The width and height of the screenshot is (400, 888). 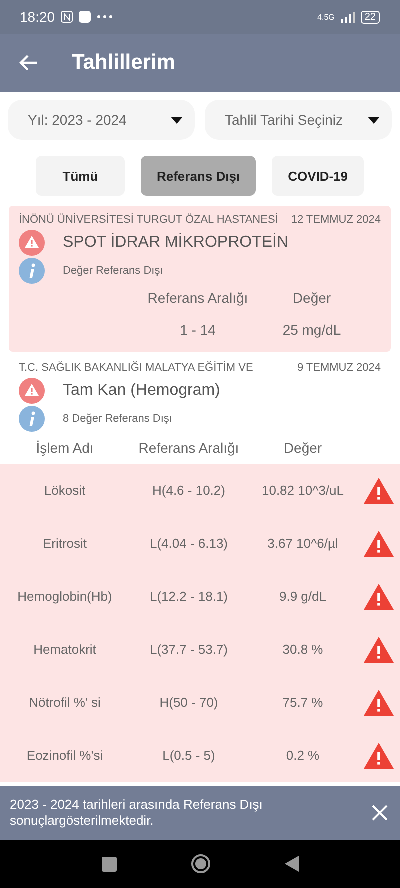 What do you see at coordinates (303, 649) in the screenshot?
I see `table-cell-text: 30.8 %` at bounding box center [303, 649].